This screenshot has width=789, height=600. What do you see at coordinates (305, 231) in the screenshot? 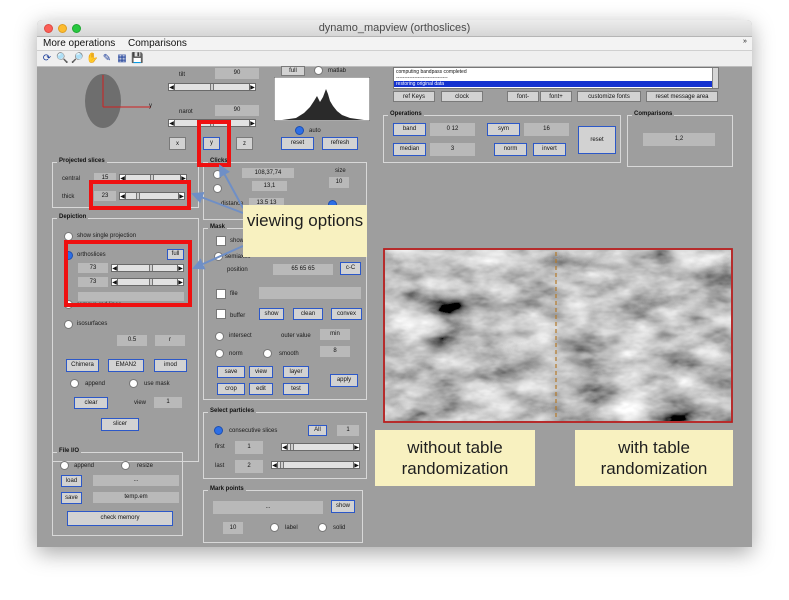
I see `note-viewing-options: viewing options` at bounding box center [305, 231].